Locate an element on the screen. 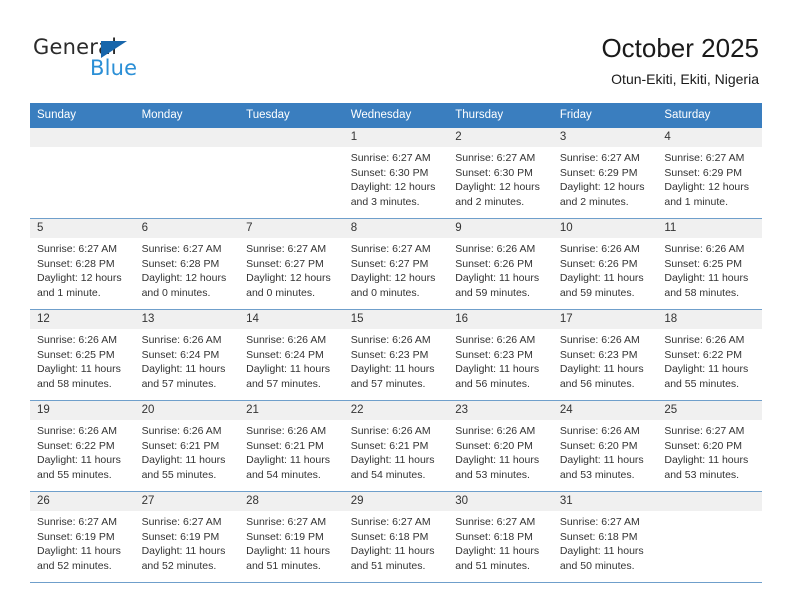 This screenshot has height=612, width=792. page-subtitle: Otun-Ekiti, Ekiti, Nigeria is located at coordinates (685, 79).